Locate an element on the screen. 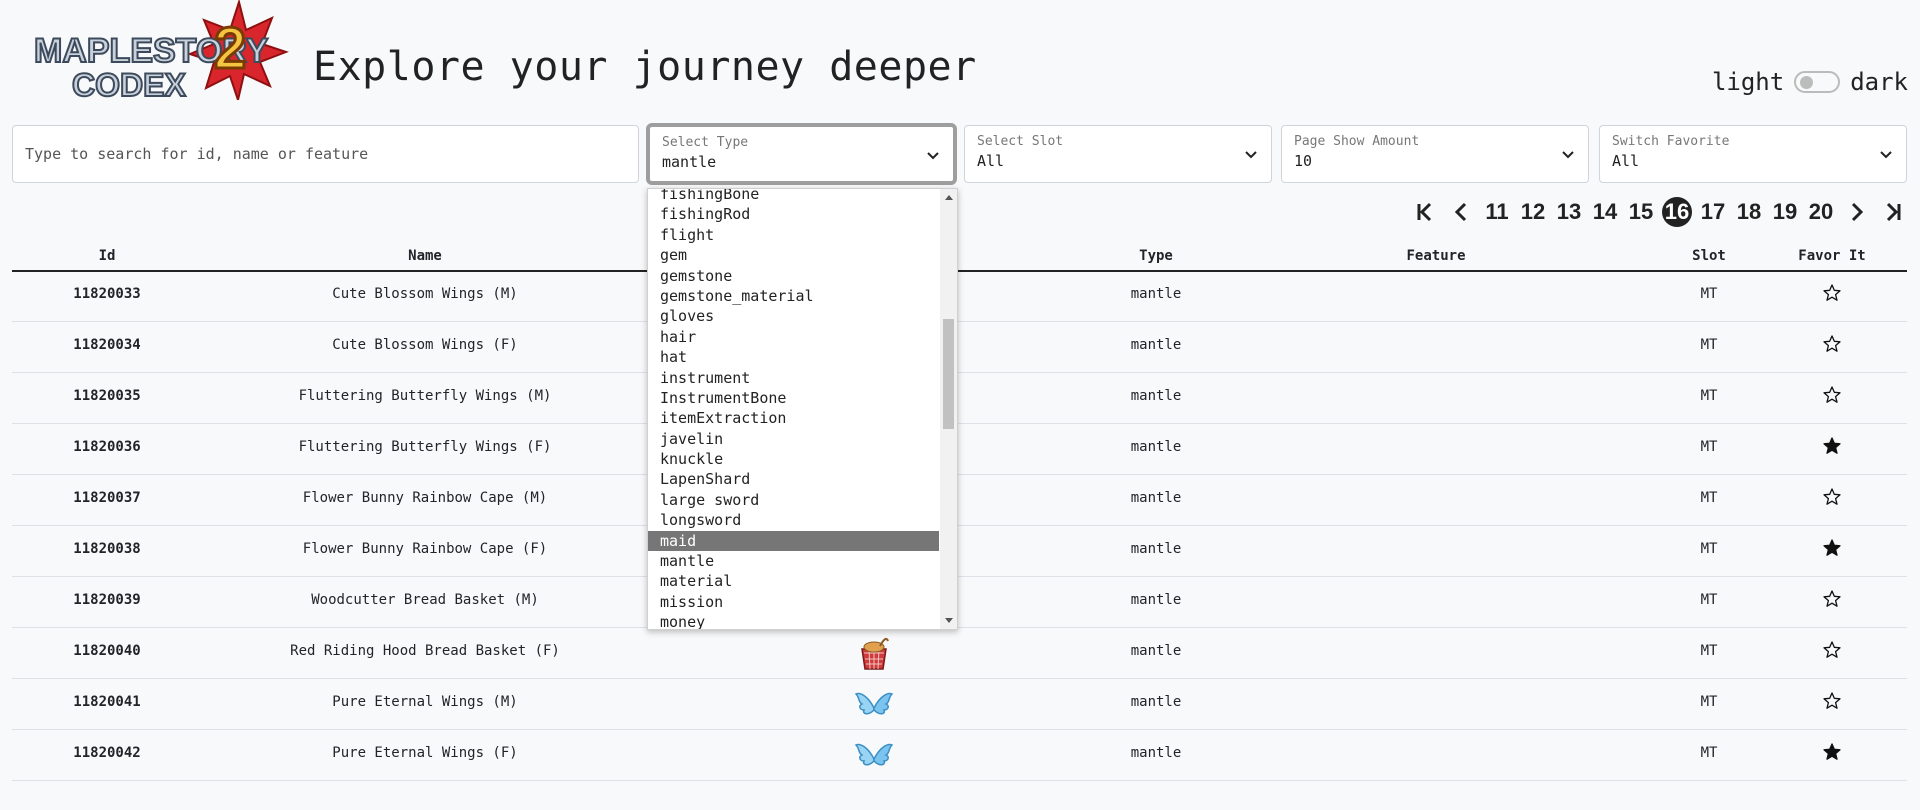 This screenshot has width=1920, height=810. theme-switch is located at coordinates (1817, 82).